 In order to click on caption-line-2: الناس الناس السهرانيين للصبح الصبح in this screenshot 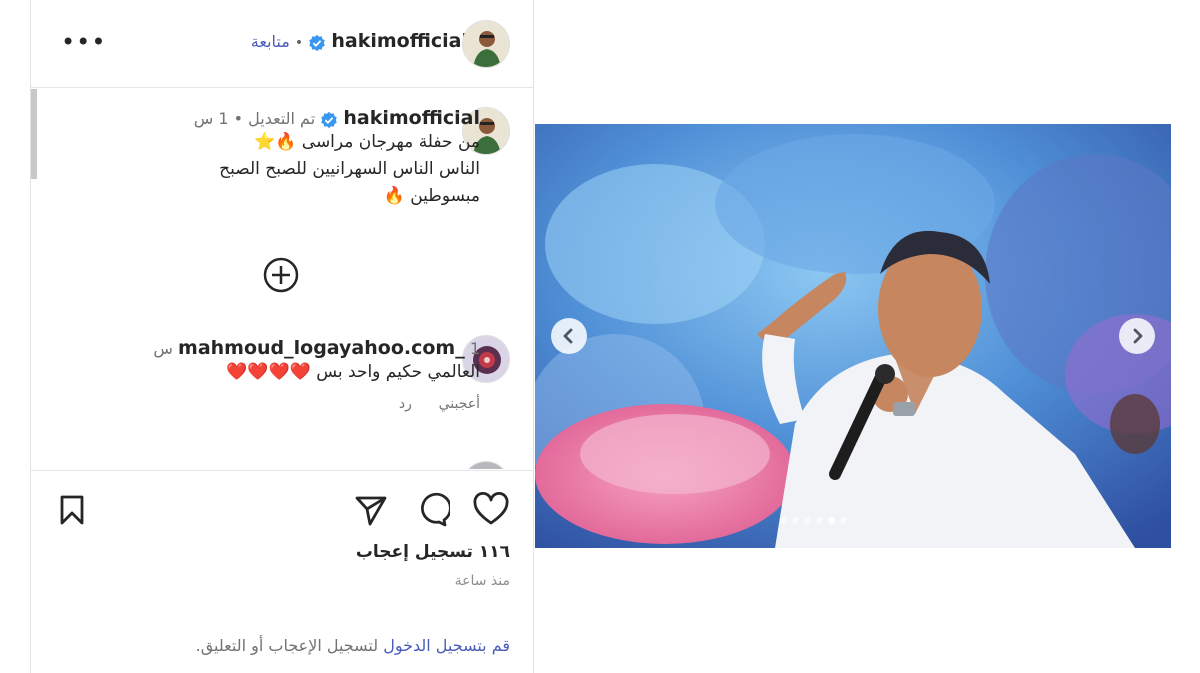, I will do `click(349, 169)`.